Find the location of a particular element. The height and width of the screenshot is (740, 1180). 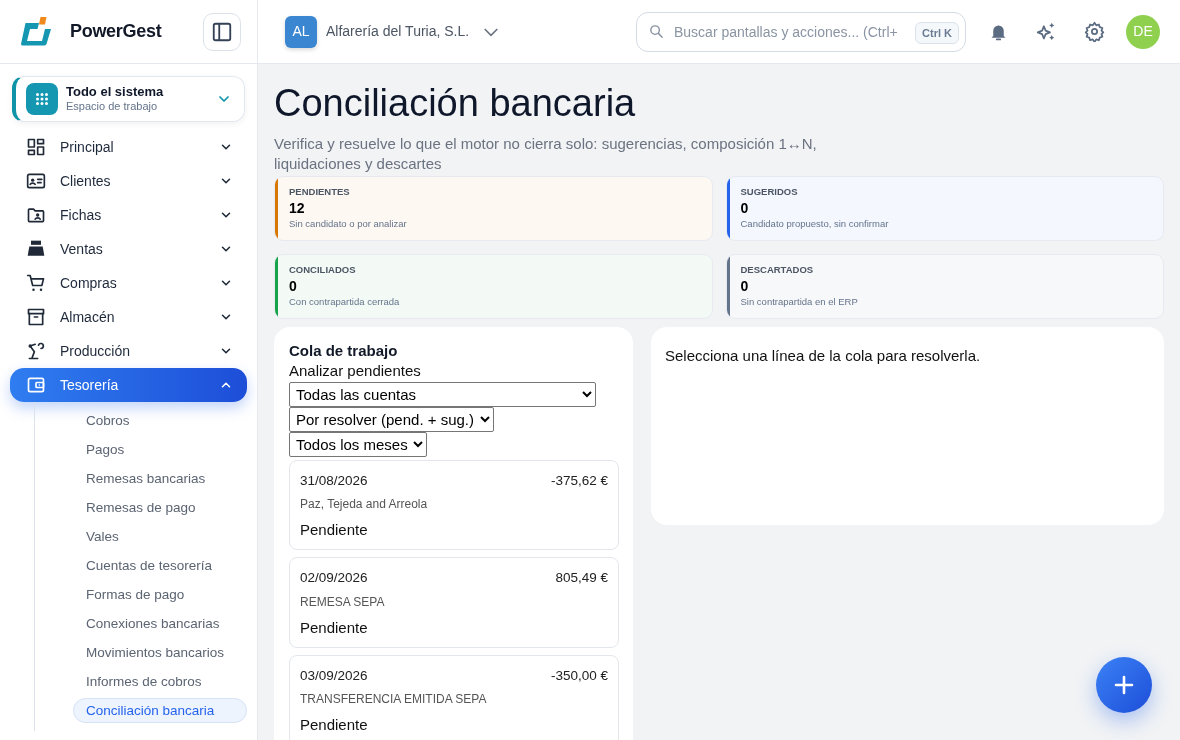

cash-register-icon is located at coordinates (36, 249).